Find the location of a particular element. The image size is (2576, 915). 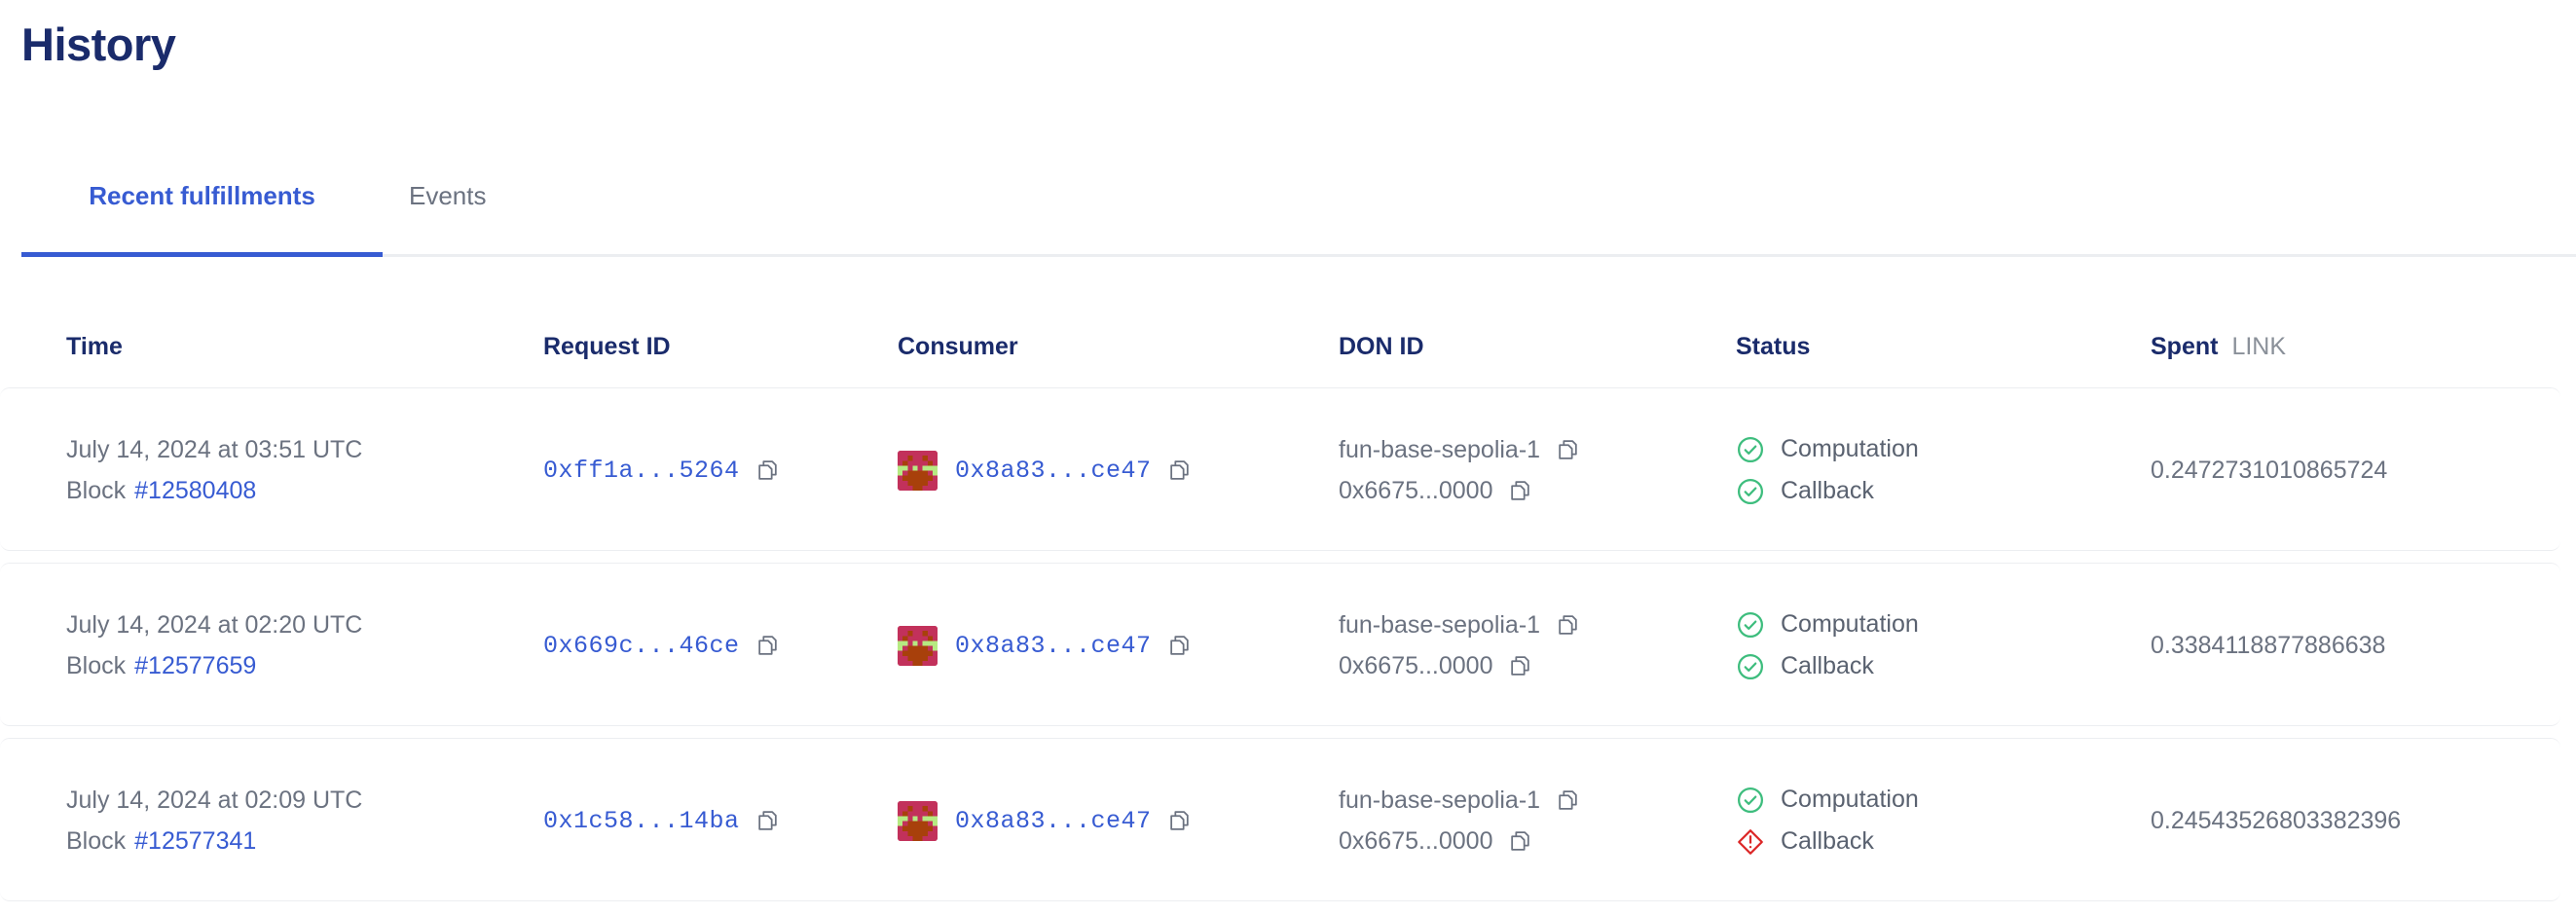

column-header-label: Status is located at coordinates (1773, 346).